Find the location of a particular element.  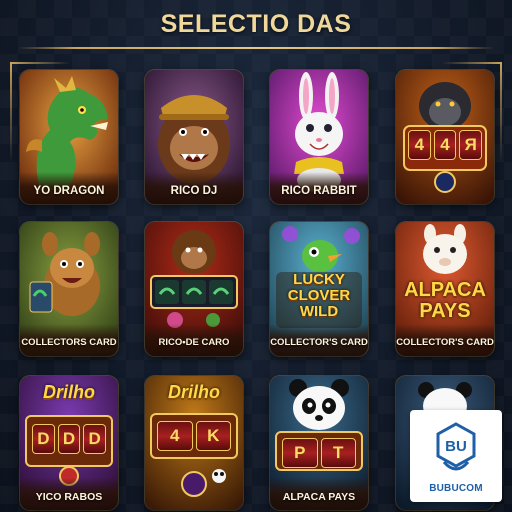

game-title: YICO RABOS is located at coordinates (69, 497).